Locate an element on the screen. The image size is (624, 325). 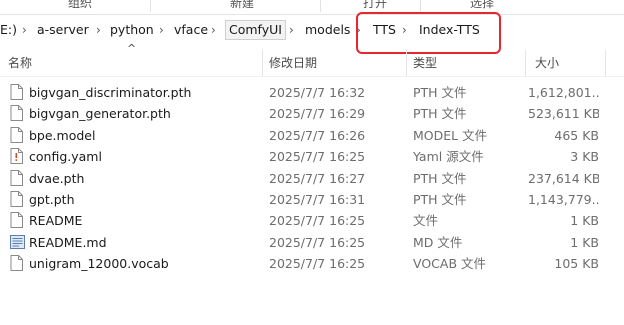
file-name: unigram_12000.vocab is located at coordinates (99, 264).